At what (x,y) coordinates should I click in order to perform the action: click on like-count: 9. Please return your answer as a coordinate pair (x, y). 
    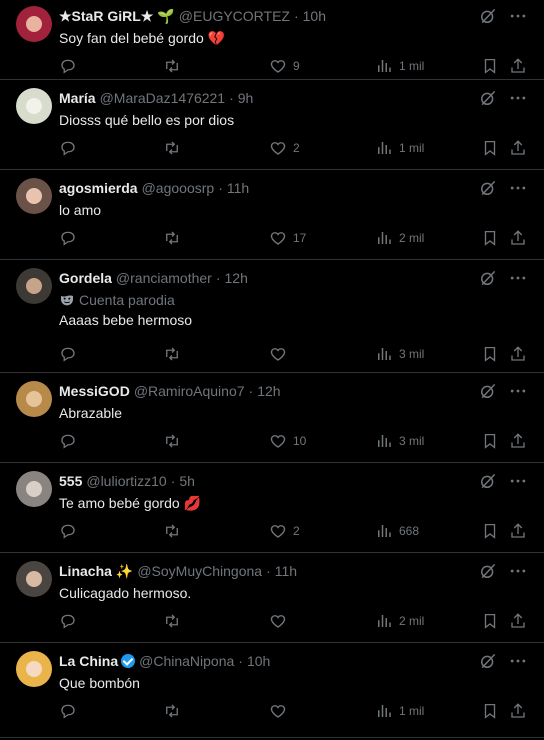
    Looking at the image, I should click on (296, 66).